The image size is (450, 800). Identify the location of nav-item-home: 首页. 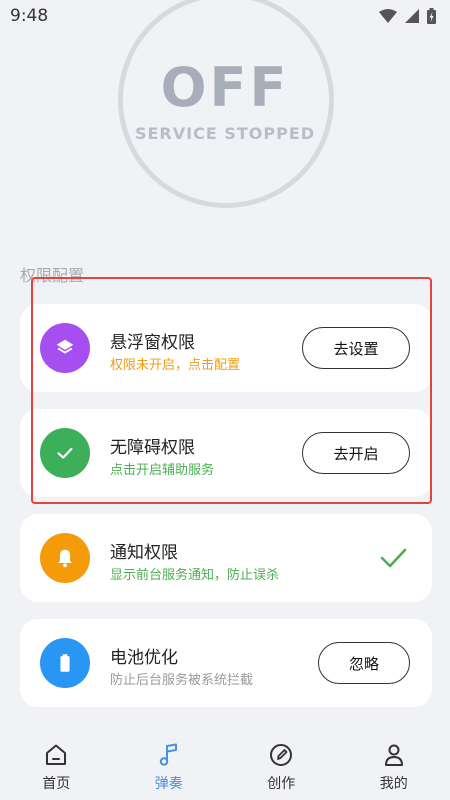
(56, 766).